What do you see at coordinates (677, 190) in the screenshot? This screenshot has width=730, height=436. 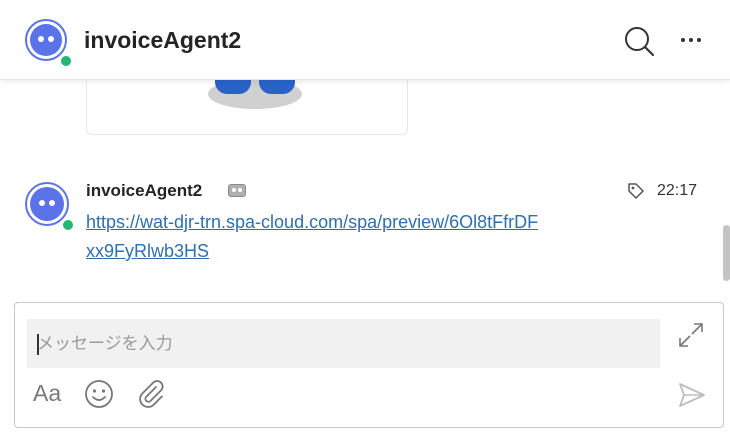 I see `message-timestamp: 22:17` at bounding box center [677, 190].